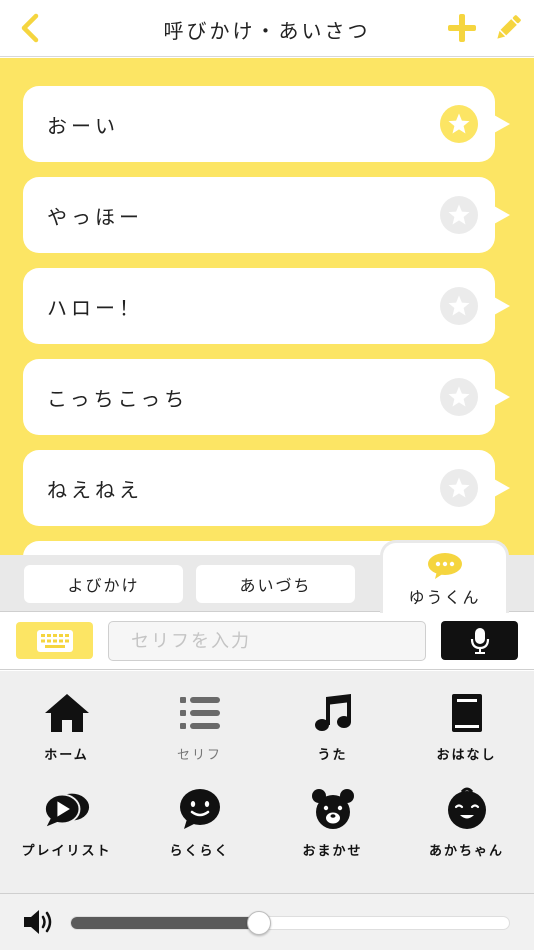 The image size is (534, 950). What do you see at coordinates (199, 851) in the screenshot?
I see `menu-label: らくらく` at bounding box center [199, 851].